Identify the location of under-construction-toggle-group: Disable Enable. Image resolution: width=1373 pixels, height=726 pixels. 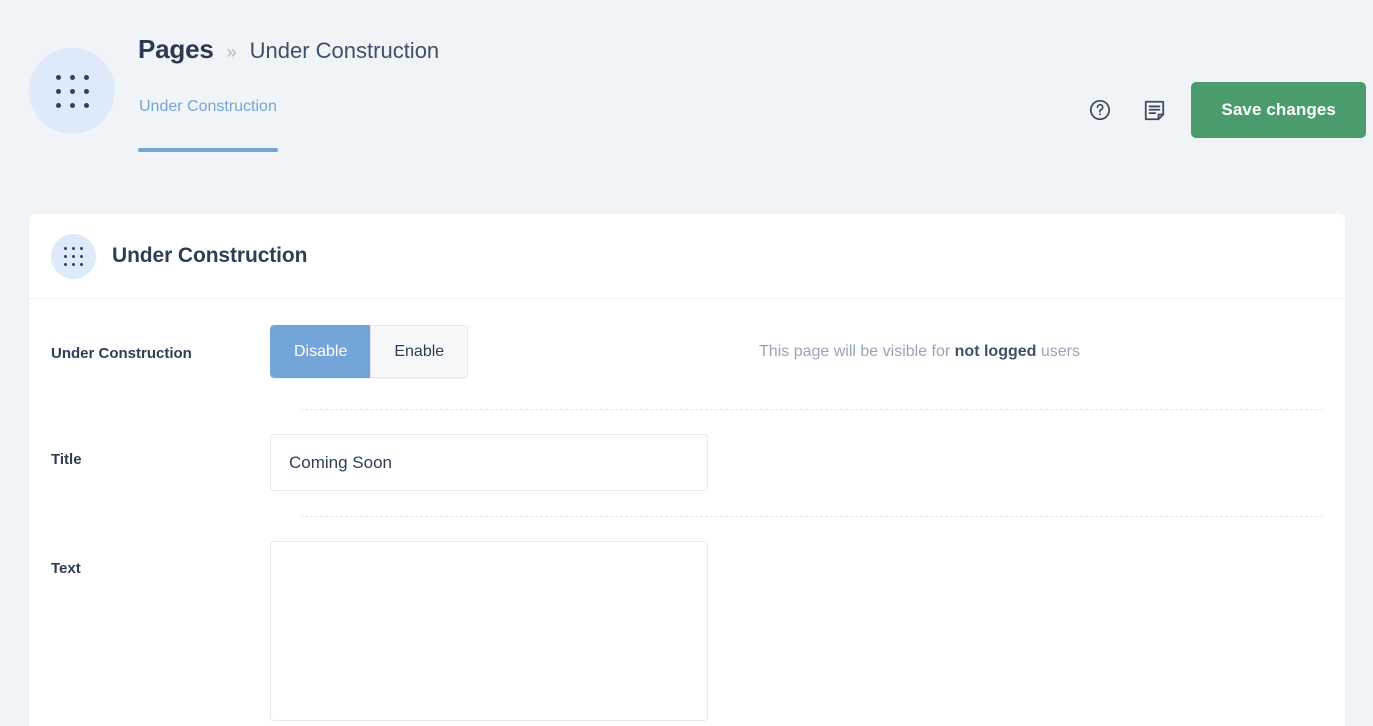
(369, 351).